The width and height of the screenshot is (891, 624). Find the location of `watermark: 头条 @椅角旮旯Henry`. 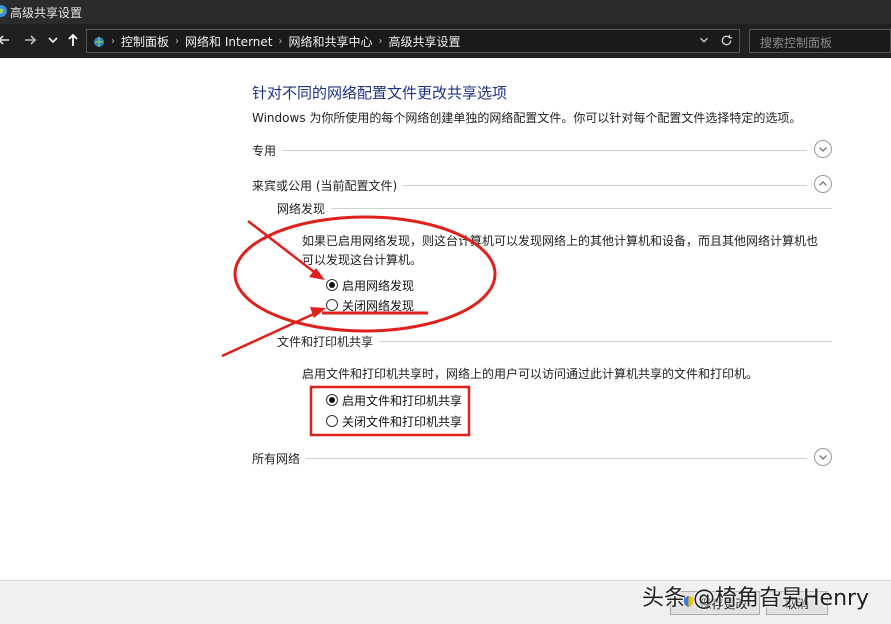

watermark: 头条 @椅角旮旯Henry is located at coordinates (756, 598).